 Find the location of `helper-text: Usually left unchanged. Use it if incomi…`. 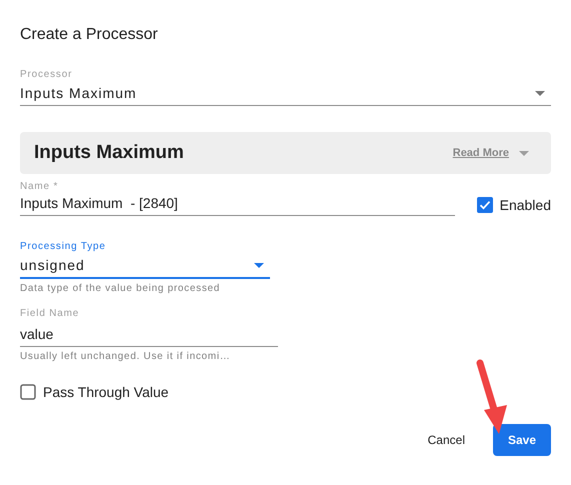

helper-text: Usually left unchanged. Use it if incomi… is located at coordinates (126, 356).